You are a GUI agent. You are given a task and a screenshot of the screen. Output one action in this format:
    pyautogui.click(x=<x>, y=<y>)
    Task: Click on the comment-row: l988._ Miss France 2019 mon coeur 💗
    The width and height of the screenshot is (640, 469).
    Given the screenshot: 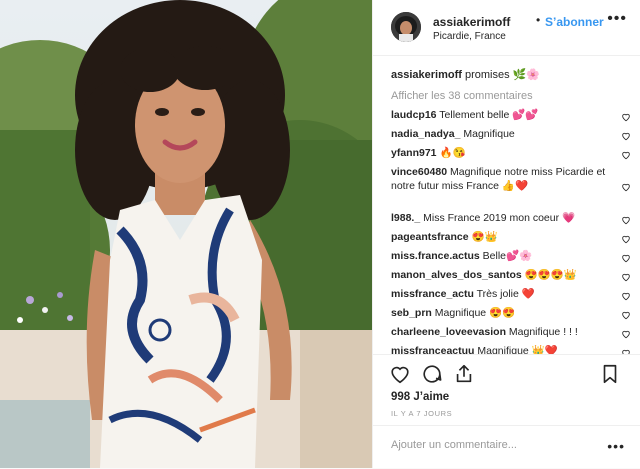 What is the action you would take?
    pyautogui.click(x=502, y=218)
    